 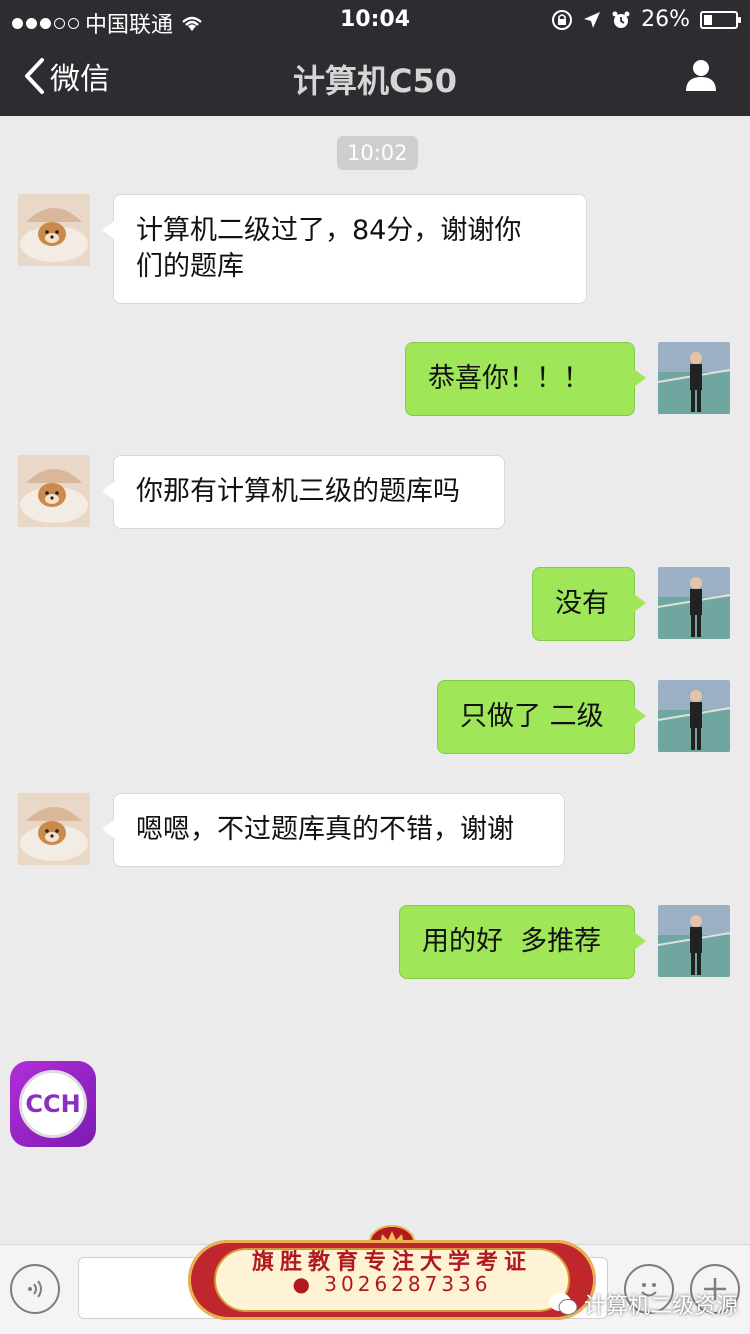 What do you see at coordinates (303, 1284) in the screenshot?
I see `wechat-icon: ●` at bounding box center [303, 1284].